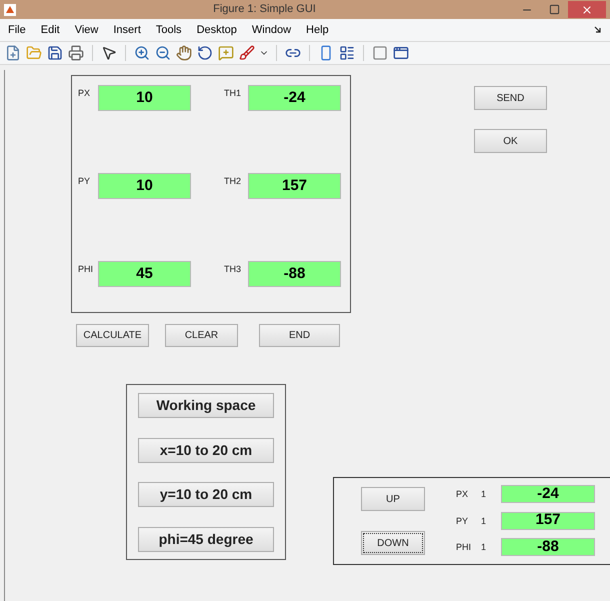  What do you see at coordinates (142, 53) in the screenshot?
I see `zoom-in-icon` at bounding box center [142, 53].